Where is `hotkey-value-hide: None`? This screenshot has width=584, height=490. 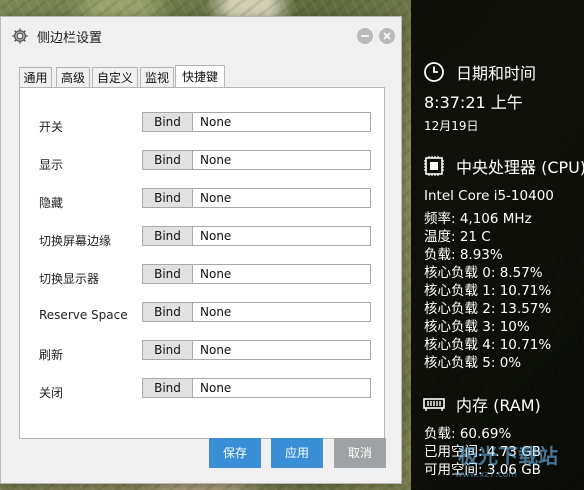
hotkey-value-hide: None is located at coordinates (282, 198).